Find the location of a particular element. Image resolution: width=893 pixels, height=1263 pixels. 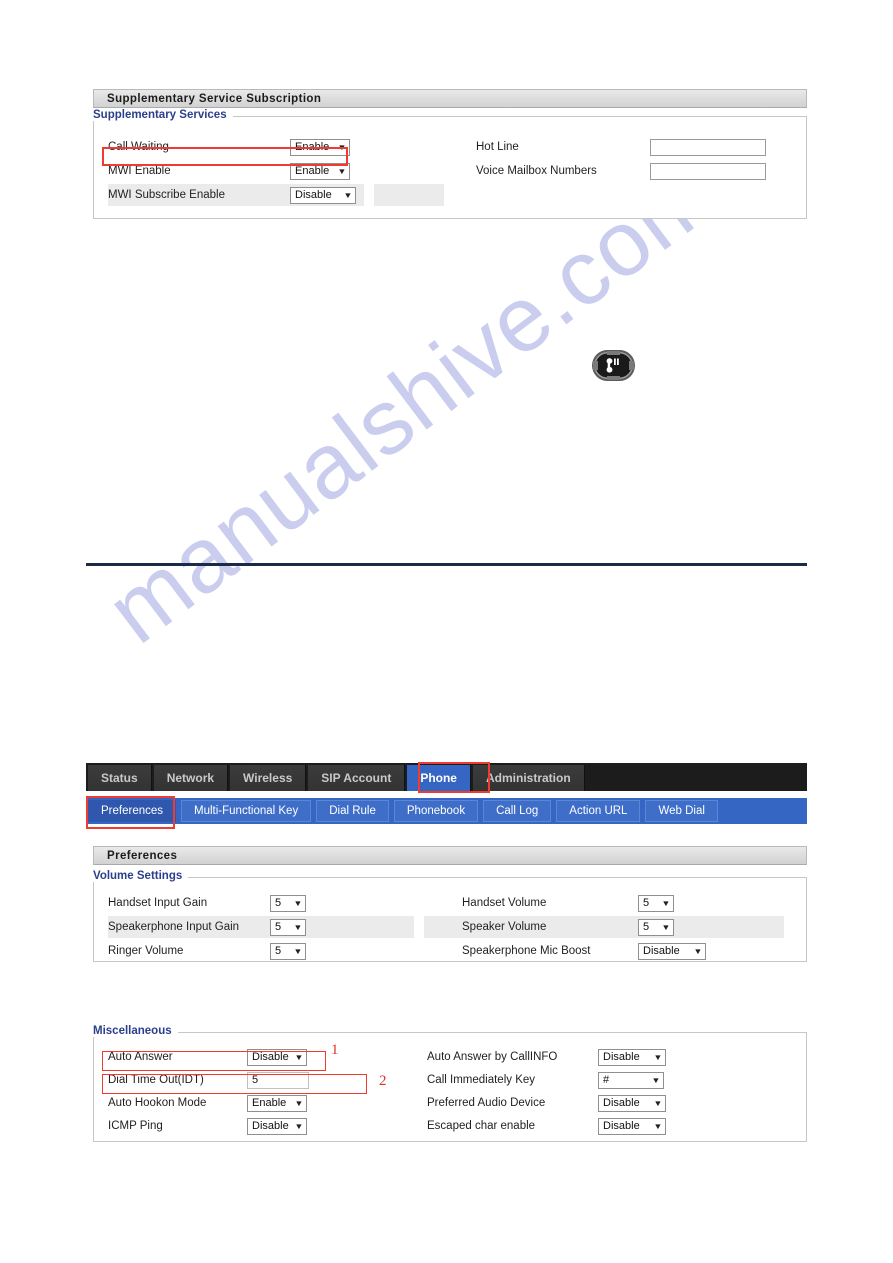

tab-label: Web Dial is located at coordinates (681, 811).